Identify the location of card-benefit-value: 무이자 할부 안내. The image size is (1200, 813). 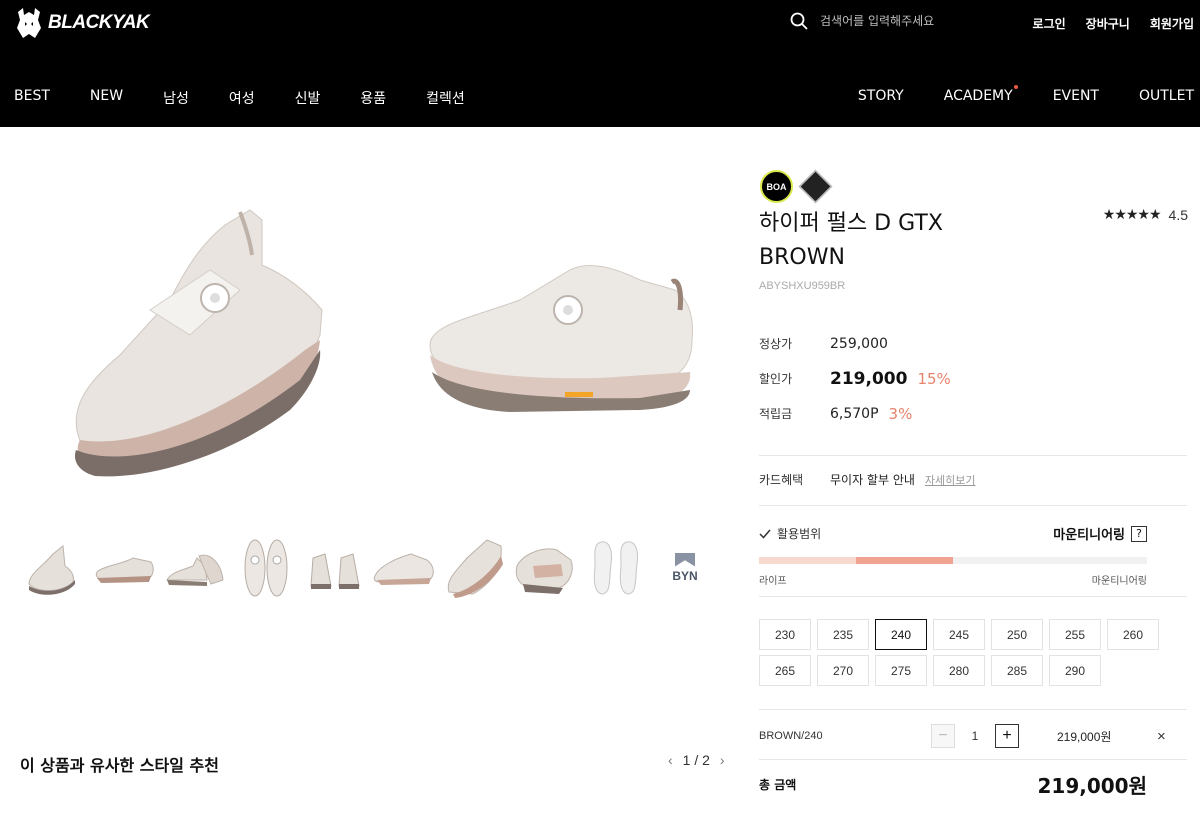
(872, 480).